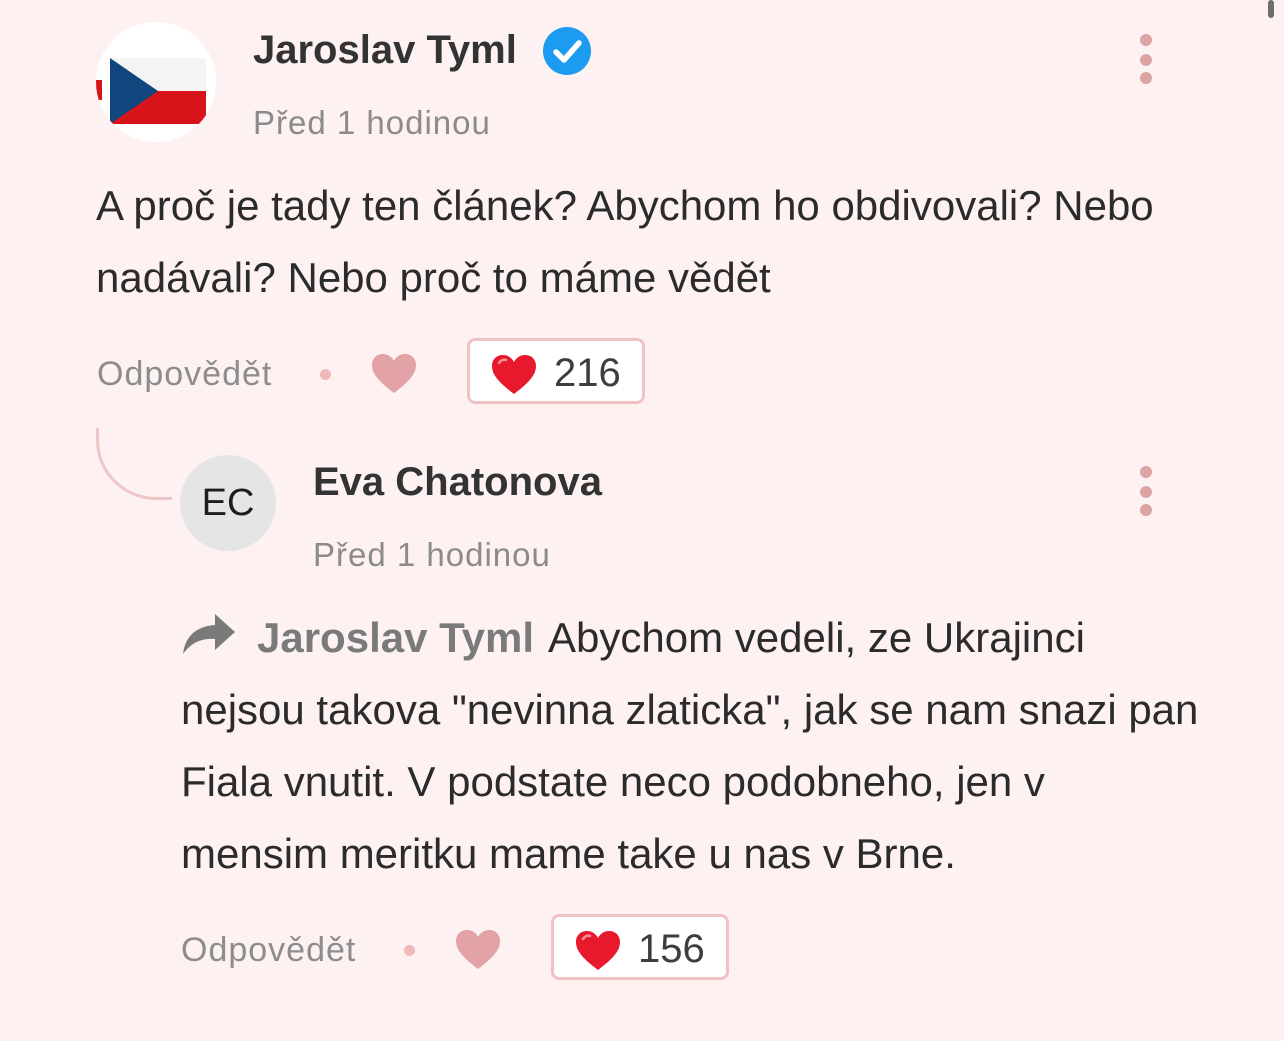  I want to click on like-count: 156, so click(671, 949).